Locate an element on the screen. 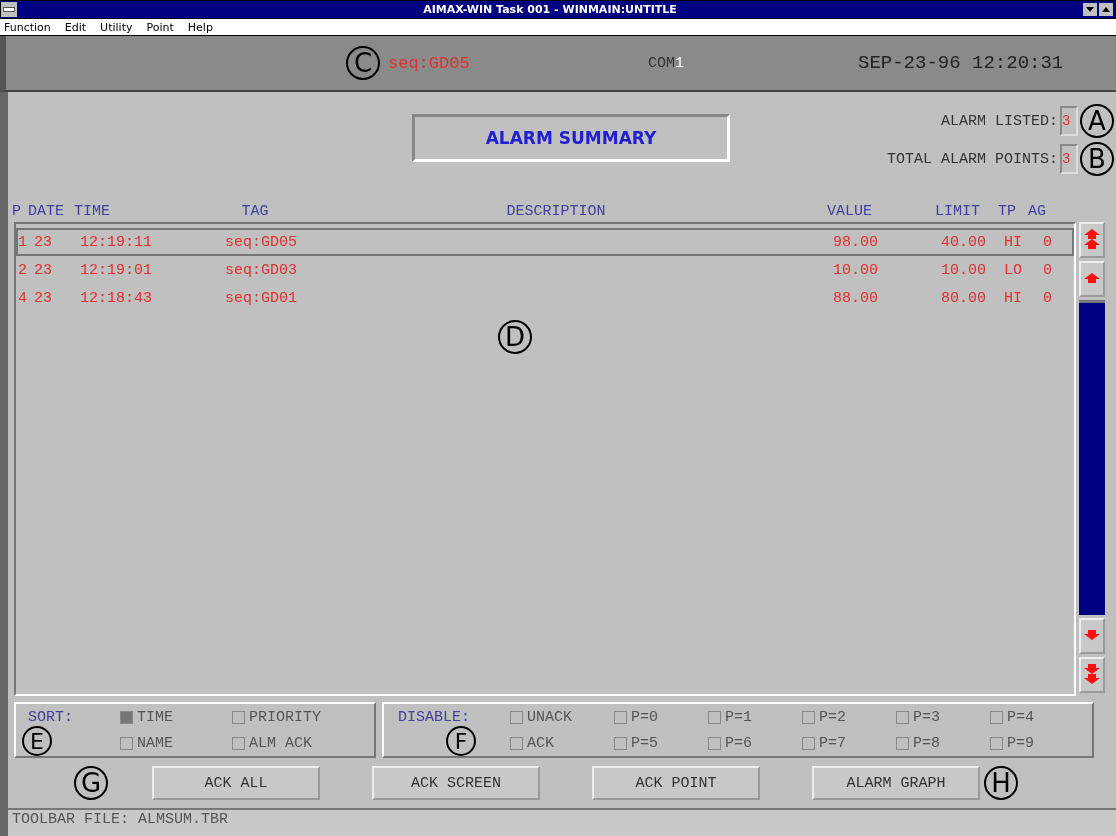 The image size is (1116, 836). counter-label: ALARM LISTED: is located at coordinates (999, 121).